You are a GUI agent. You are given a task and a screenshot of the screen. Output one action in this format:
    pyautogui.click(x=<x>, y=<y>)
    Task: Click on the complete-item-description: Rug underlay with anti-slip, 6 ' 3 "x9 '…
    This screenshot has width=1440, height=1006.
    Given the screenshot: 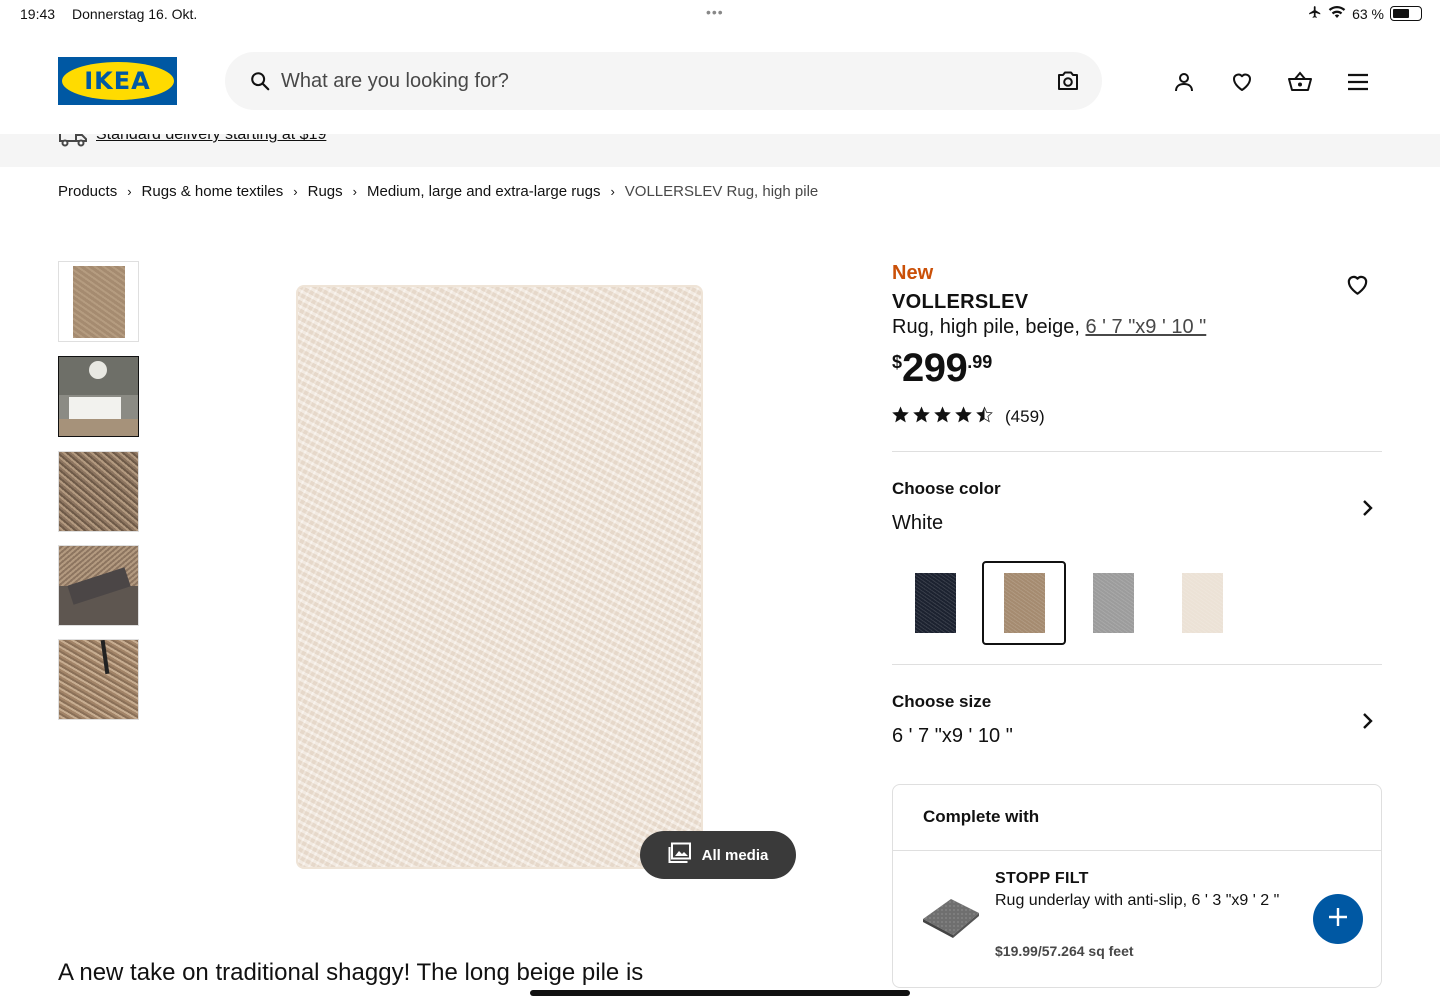 What is the action you would take?
    pyautogui.click(x=1137, y=900)
    